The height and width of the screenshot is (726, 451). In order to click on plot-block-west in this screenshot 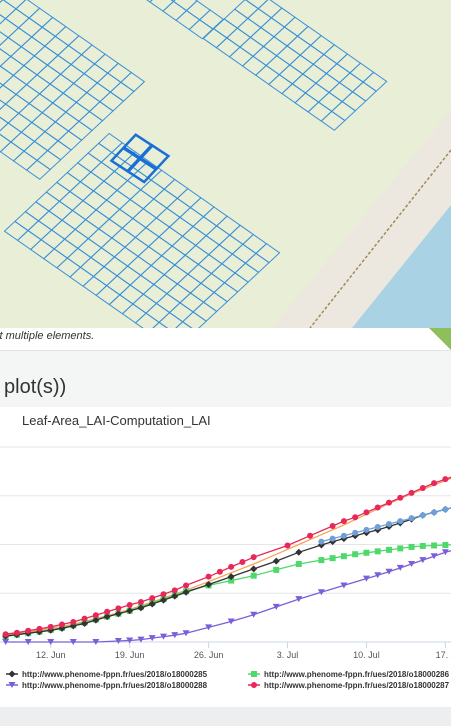, I will do `click(73, 90)`.